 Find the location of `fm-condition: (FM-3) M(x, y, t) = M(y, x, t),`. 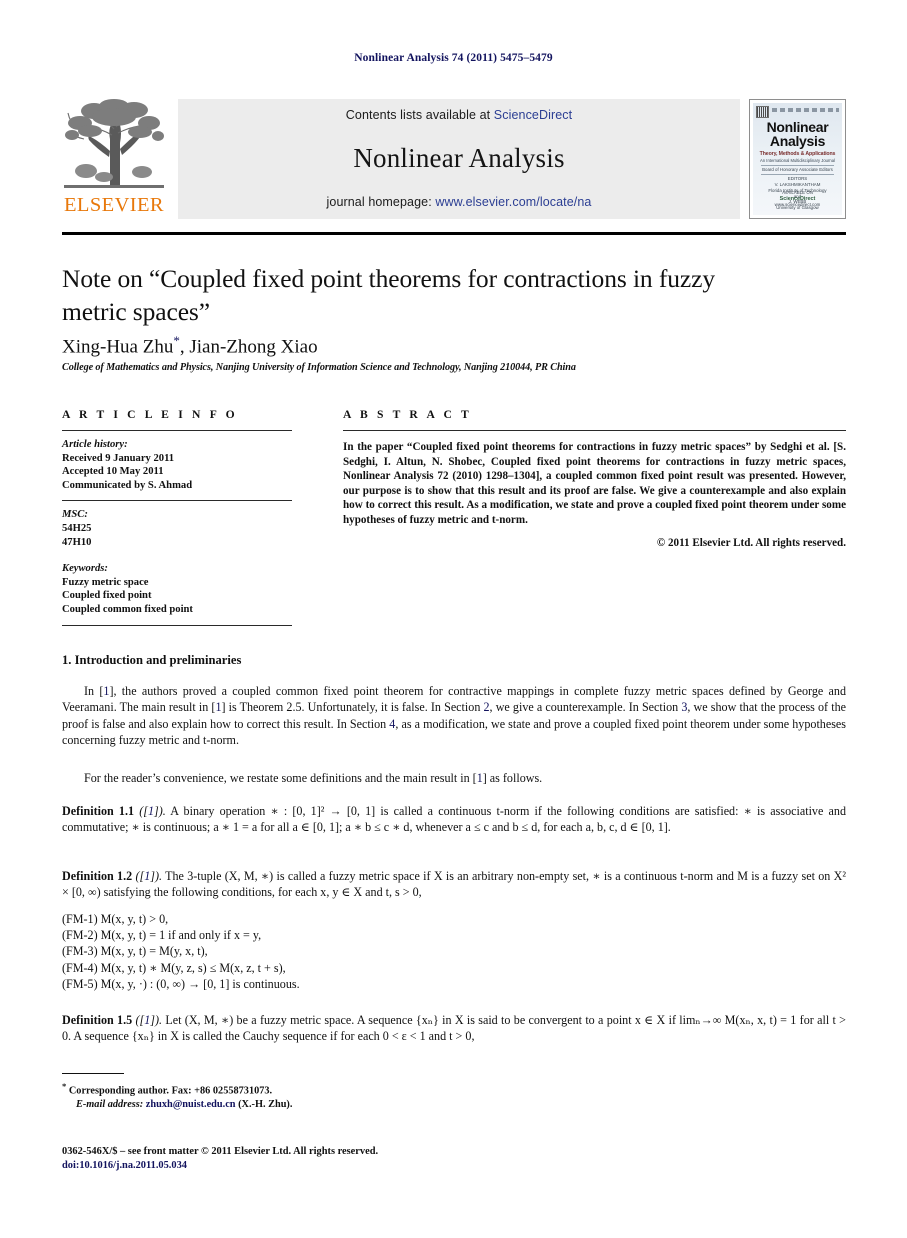

fm-condition: (FM-3) M(x, y, t) = M(y, x, t), is located at coordinates (135, 951).